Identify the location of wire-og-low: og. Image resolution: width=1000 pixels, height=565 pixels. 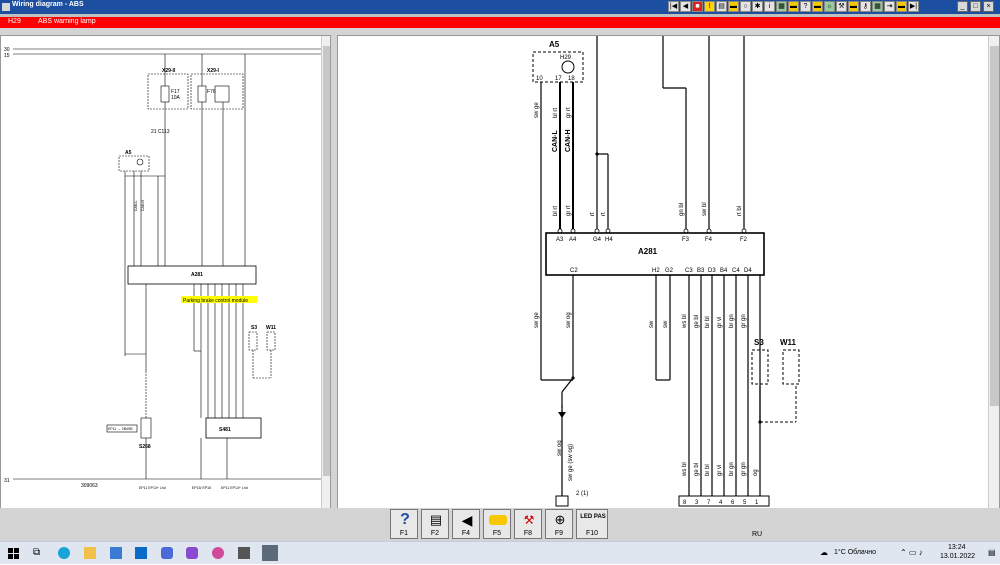
(756, 472).